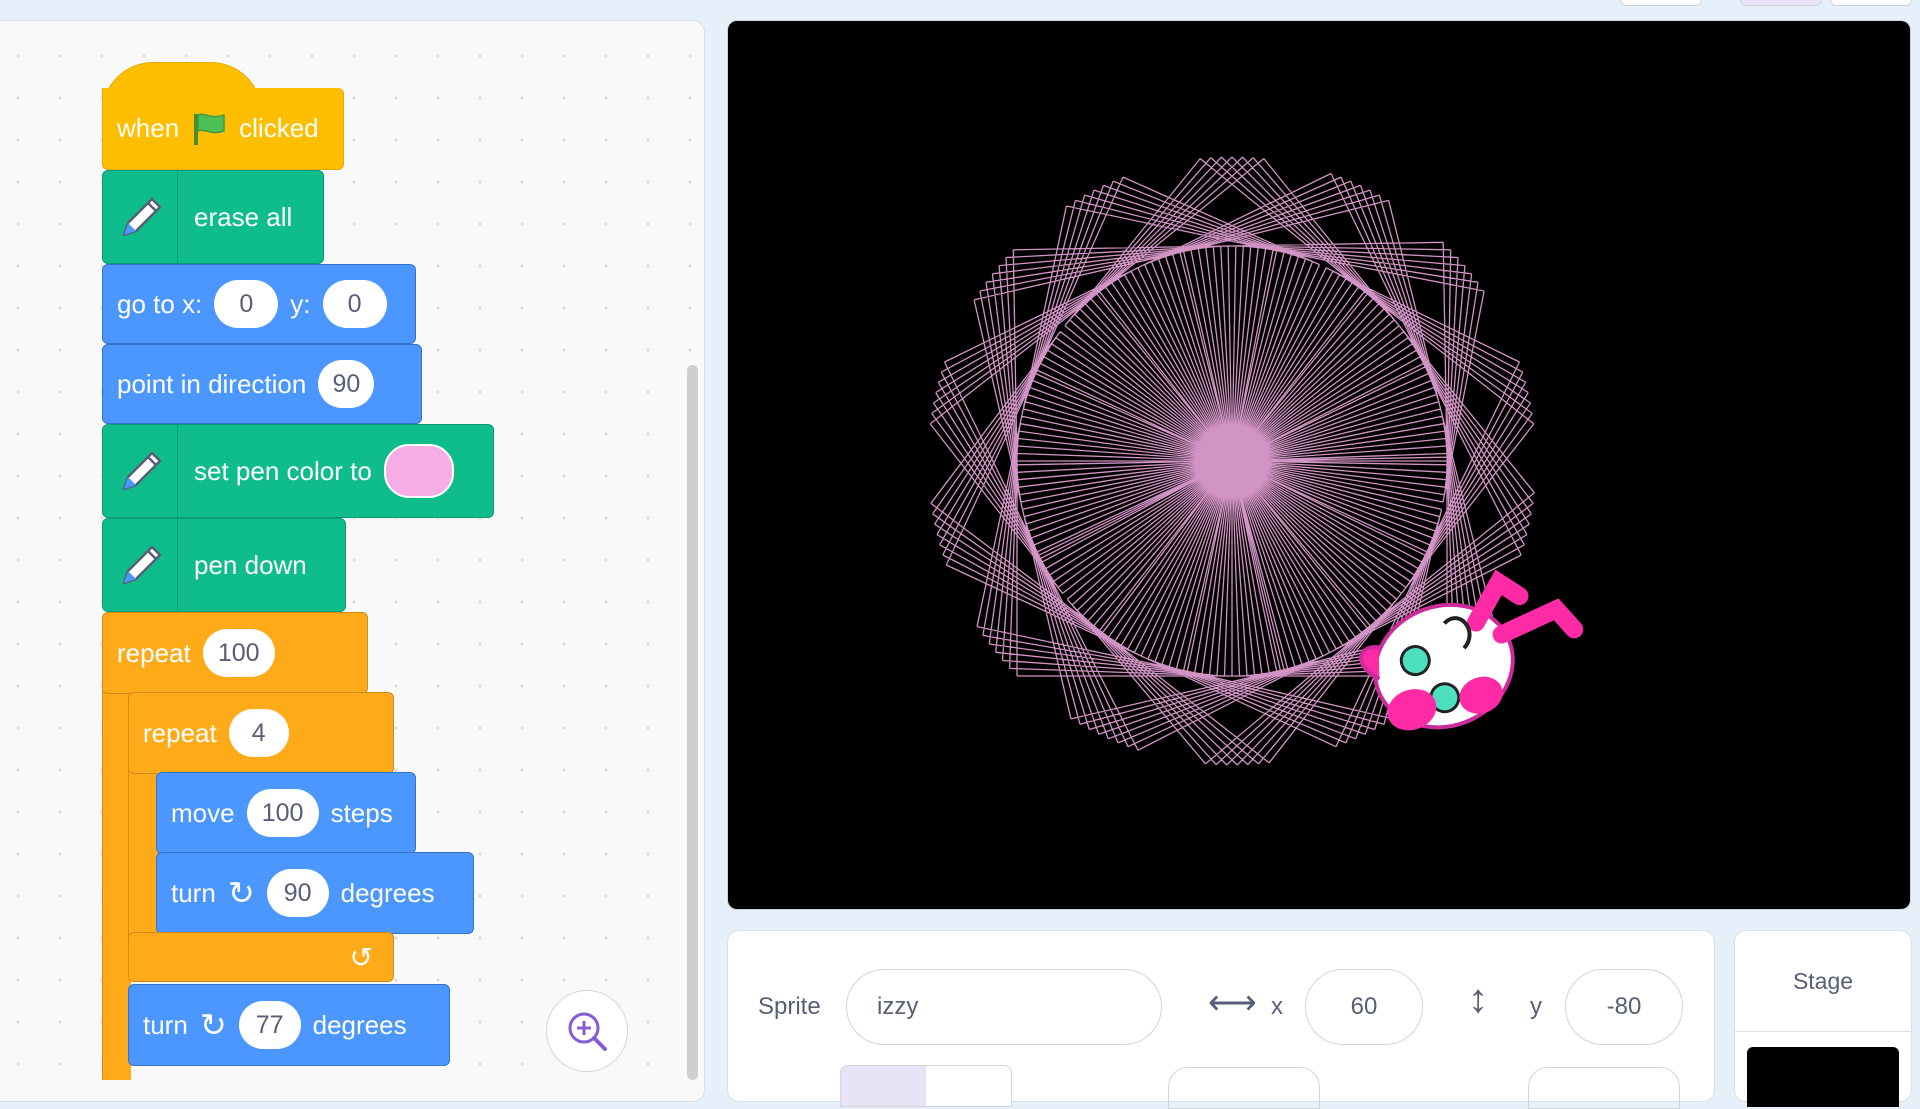 This screenshot has height=1109, width=1920. Describe the element at coordinates (209, 129) in the screenshot. I see `green-flag-icon` at that location.